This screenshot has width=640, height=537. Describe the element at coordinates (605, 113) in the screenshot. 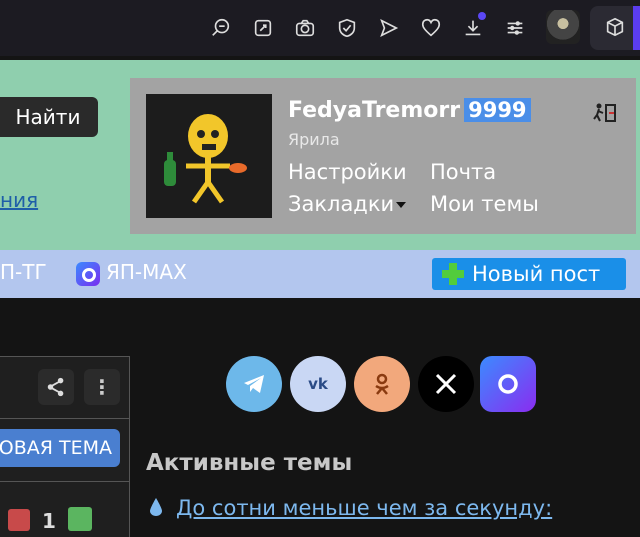

I see `logout-icon` at that location.